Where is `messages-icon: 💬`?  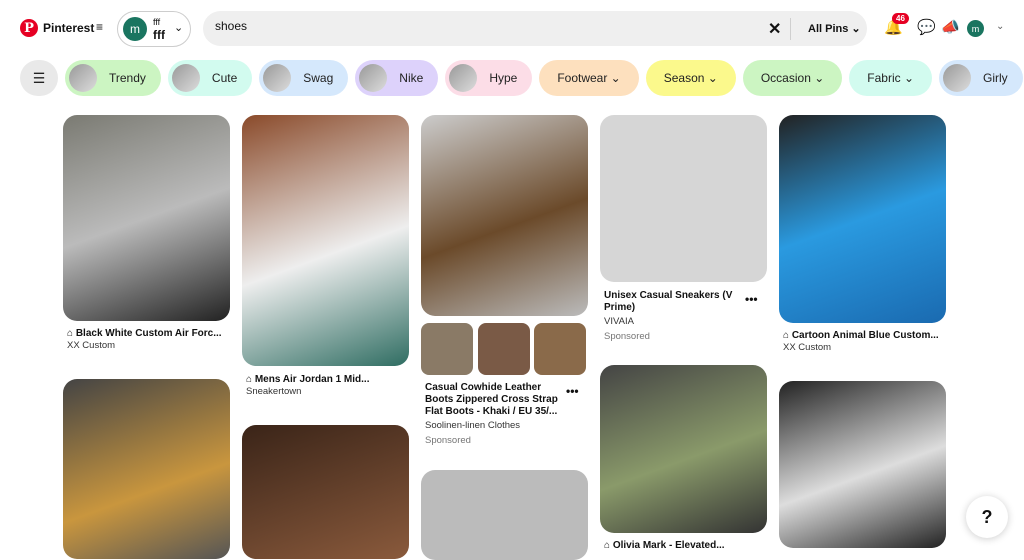
messages-icon: 💬 is located at coordinates (926, 27).